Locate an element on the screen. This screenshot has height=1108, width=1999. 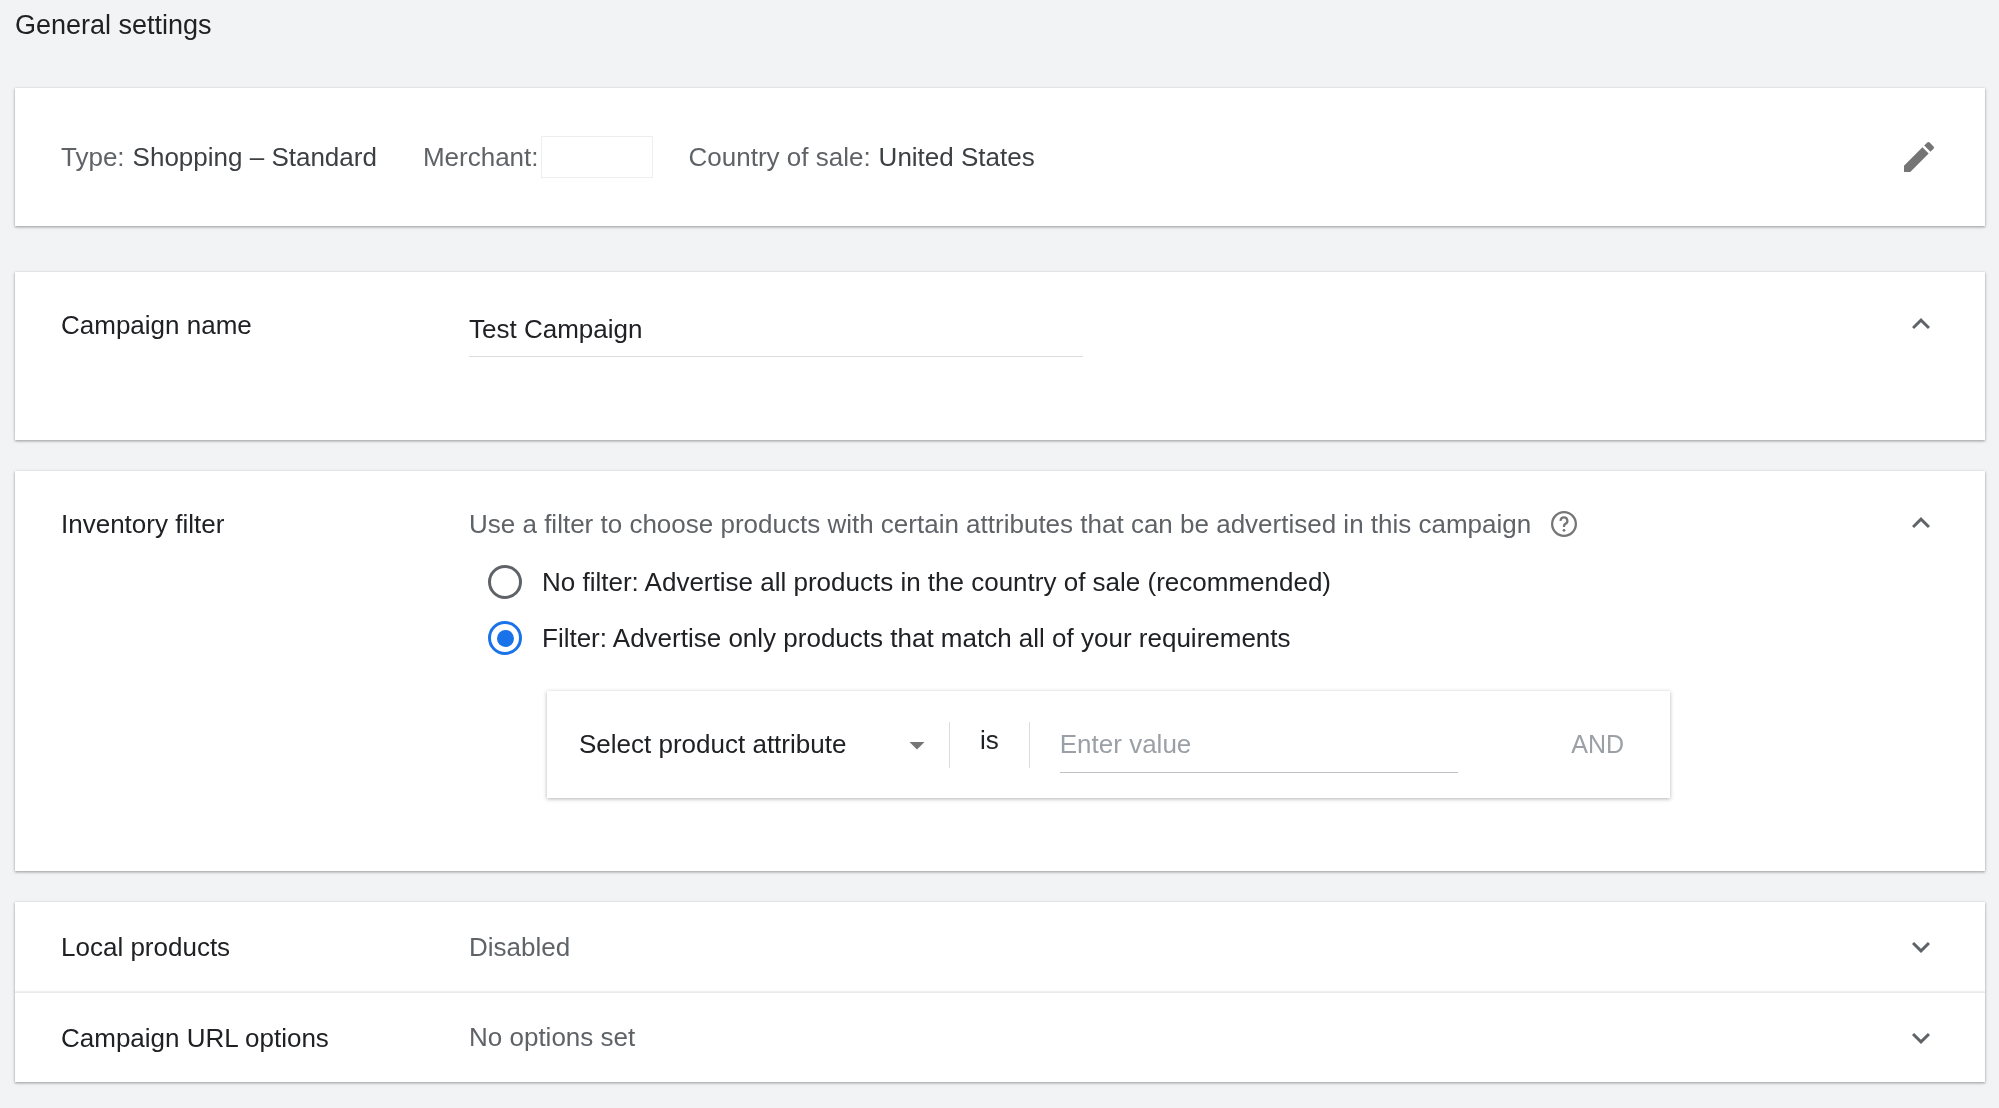
radio-label: No filter: Advertise all products in the country of sale (recommended) is located at coordinates (937, 582).